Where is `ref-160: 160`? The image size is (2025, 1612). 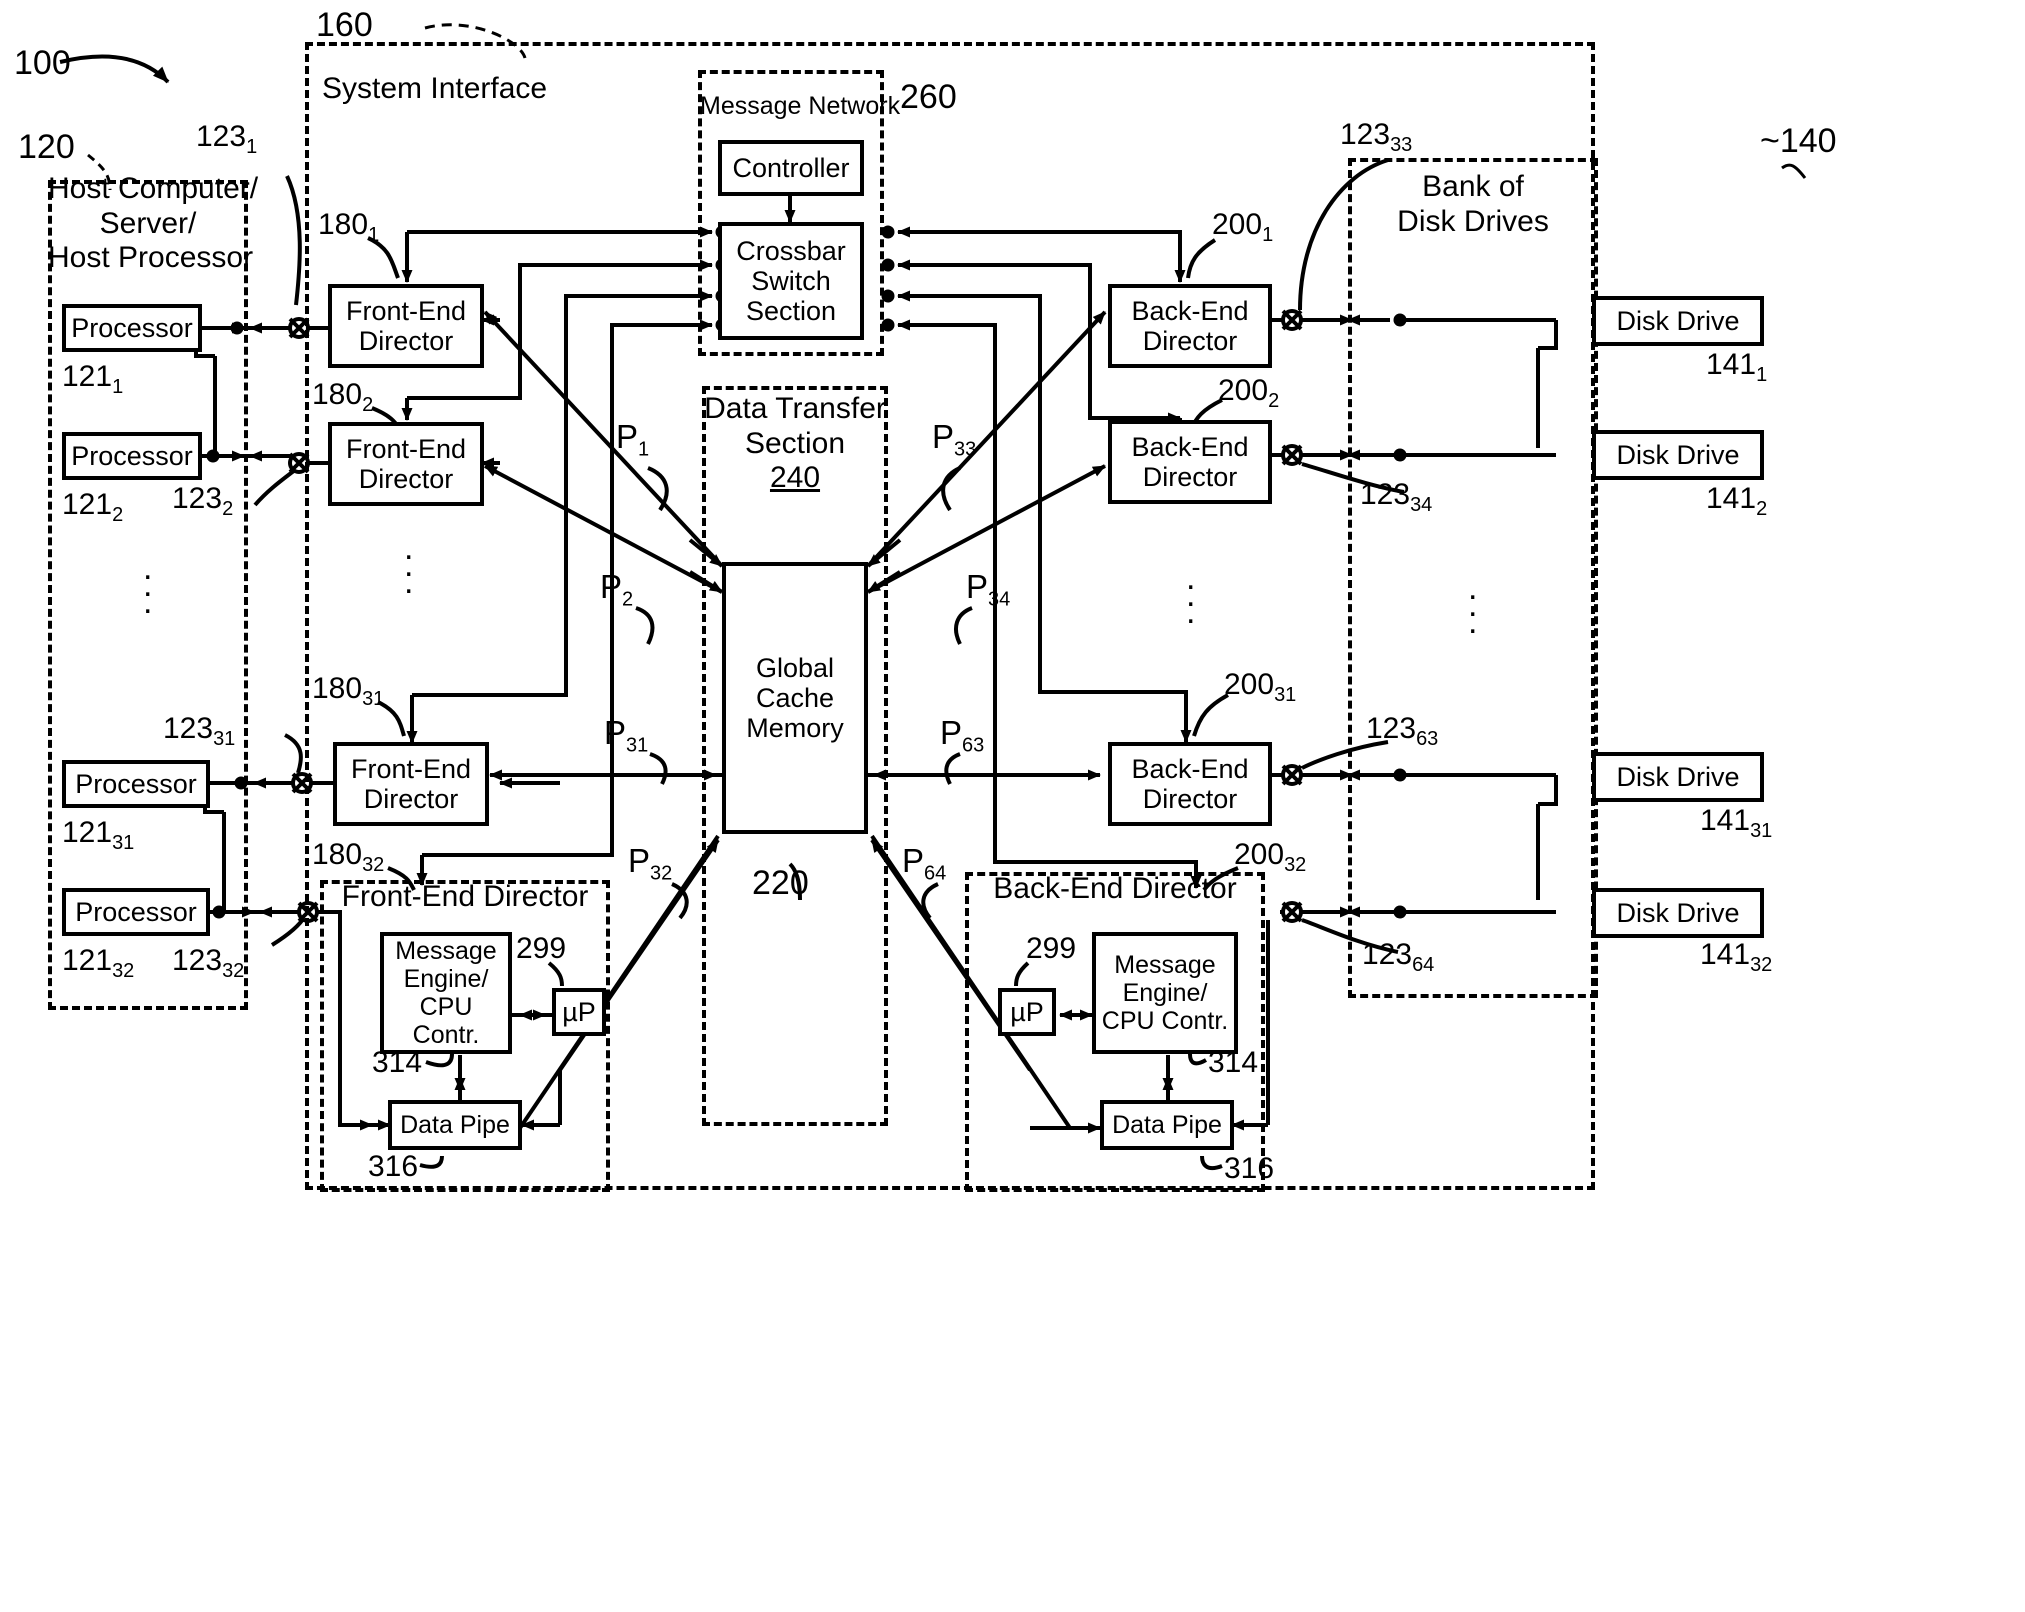 ref-160: 160 is located at coordinates (344, 25).